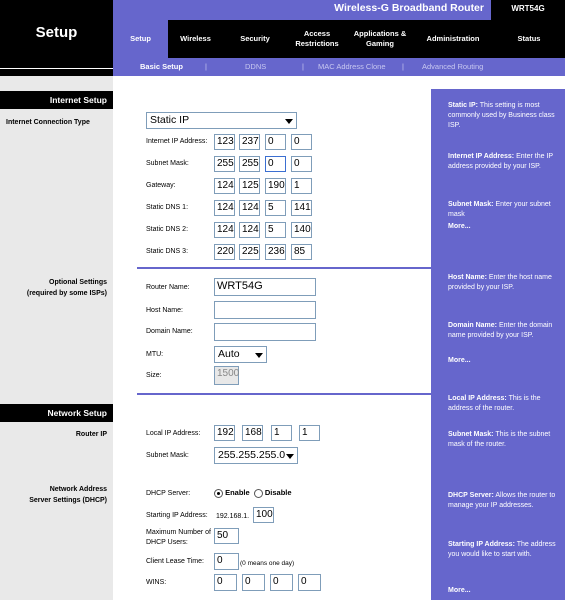 The height and width of the screenshot is (600, 565). I want to click on wins-octet-2: 0, so click(253, 582).